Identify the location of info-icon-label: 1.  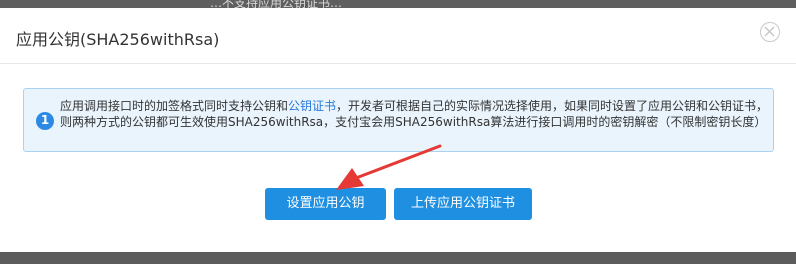
(45, 120).